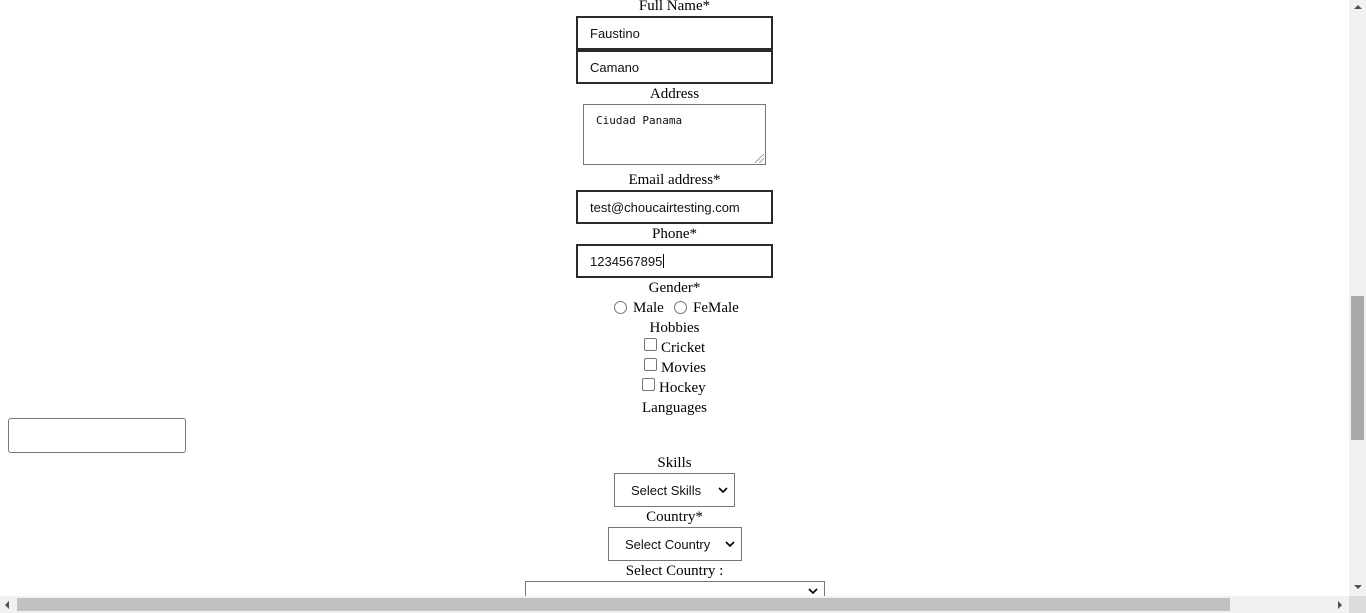 This screenshot has width=1366, height=613. Describe the element at coordinates (674, 134) in the screenshot. I see `address-textarea: Ciudad Panama` at that location.